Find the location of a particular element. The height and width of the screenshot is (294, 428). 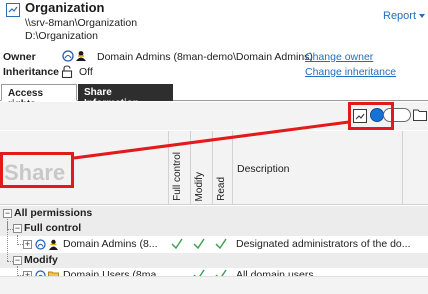

share-highlight-box is located at coordinates (37, 170).